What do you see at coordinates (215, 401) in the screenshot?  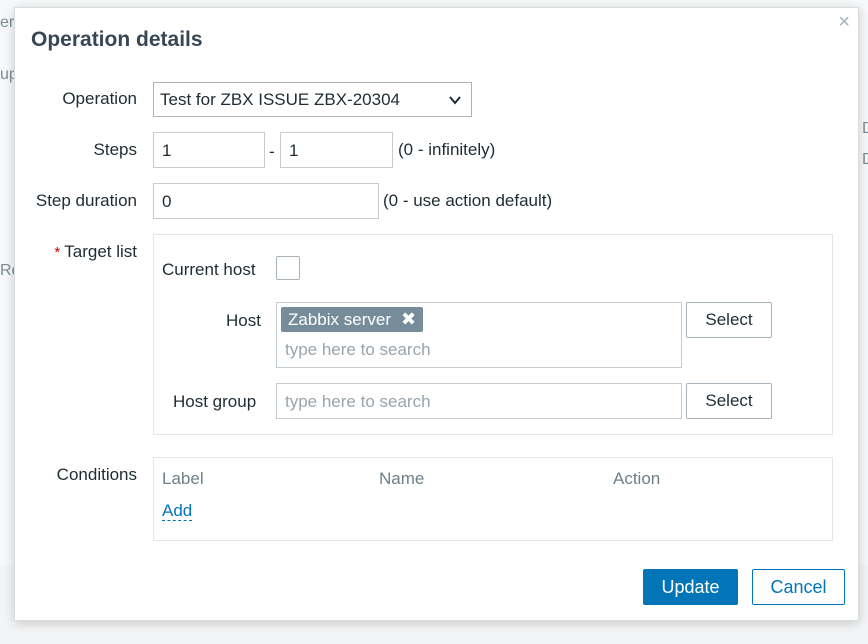 I see `host-group-label: Host group` at bounding box center [215, 401].